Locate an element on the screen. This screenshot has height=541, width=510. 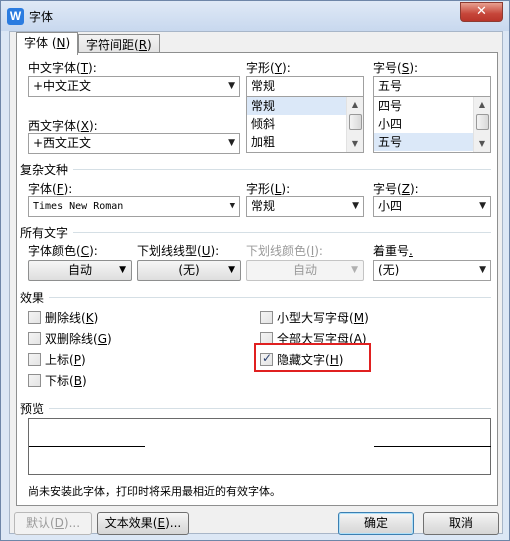
font-size-input: 五号 is located at coordinates (432, 86).